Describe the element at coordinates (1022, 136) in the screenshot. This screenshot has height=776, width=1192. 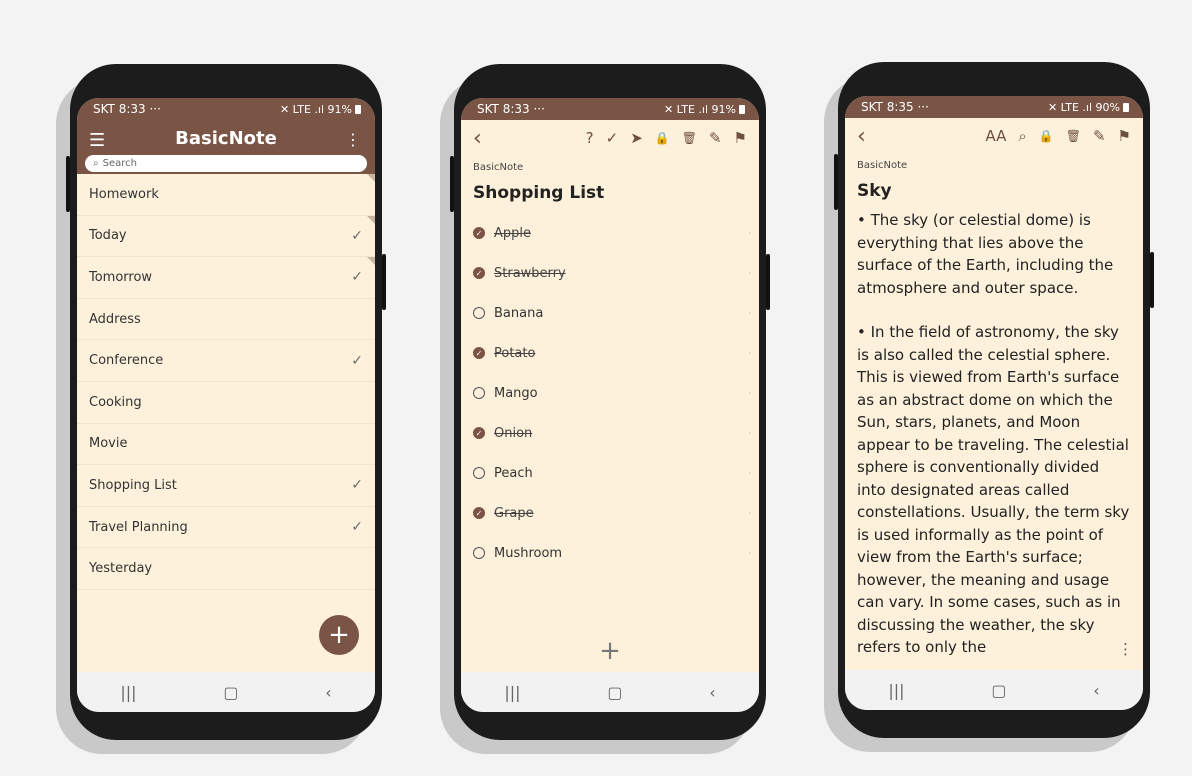
I see `search-icon: ⌕` at that location.